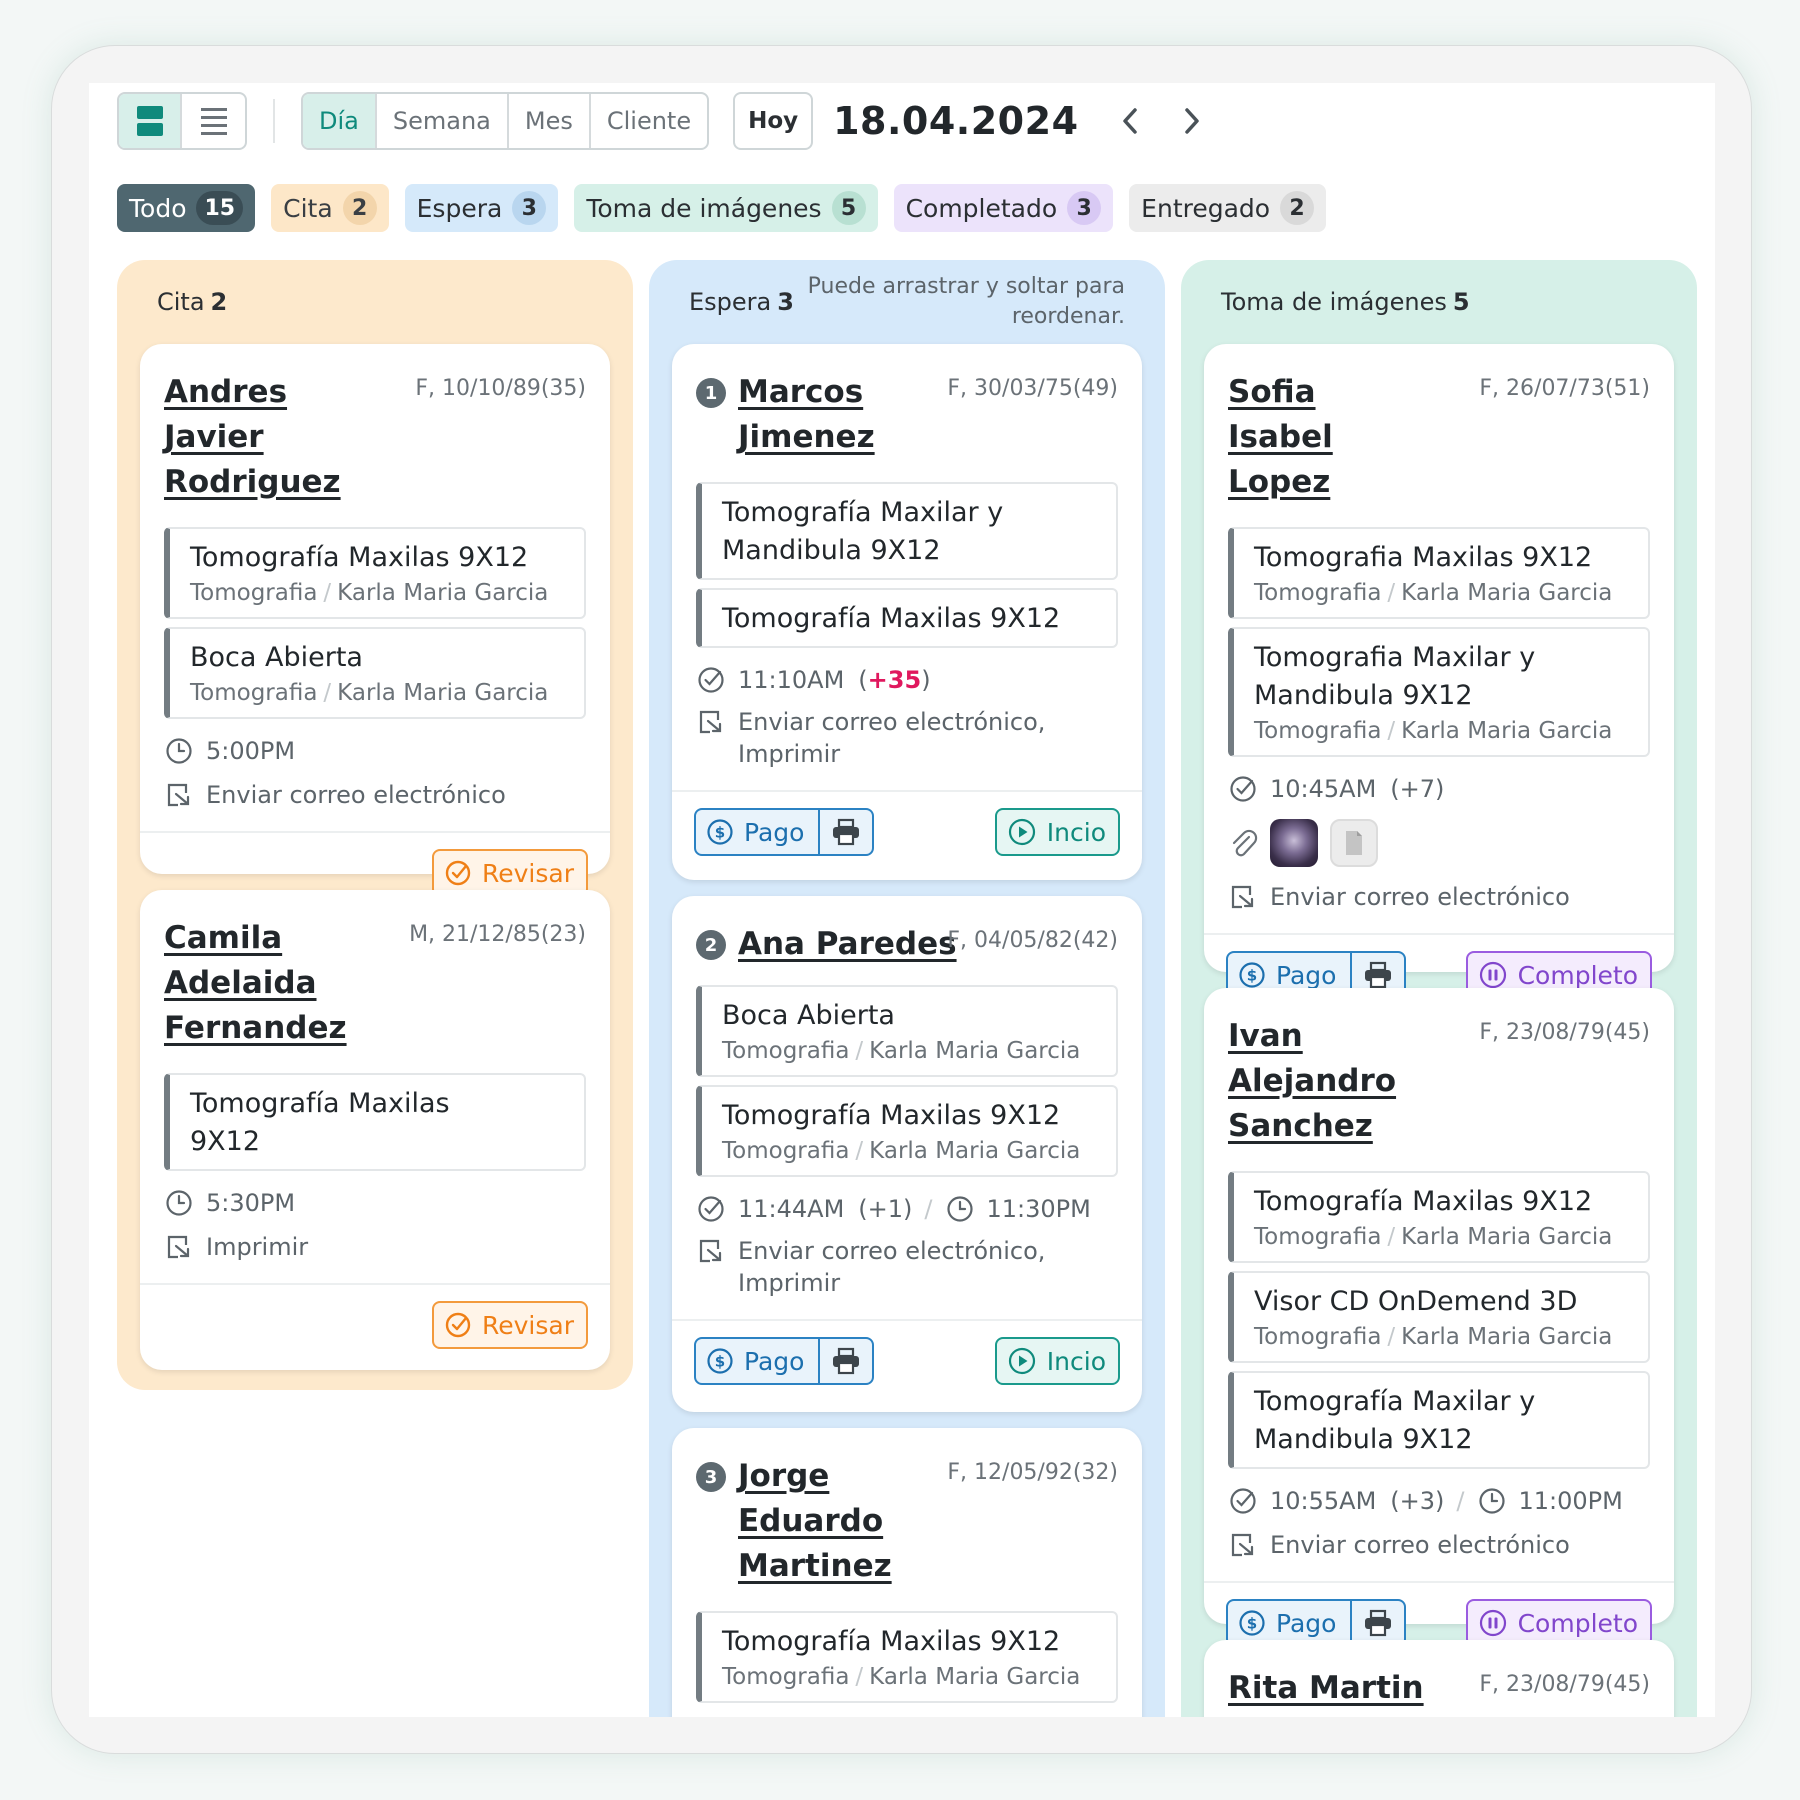  What do you see at coordinates (773, 121) in the screenshot?
I see `today-button: Hoy` at bounding box center [773, 121].